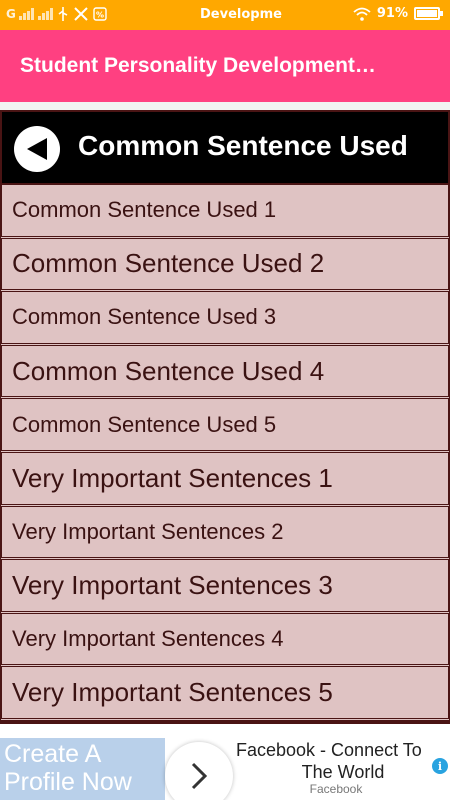  Describe the element at coordinates (243, 145) in the screenshot. I see `header-title: Common Sentence Used` at that location.